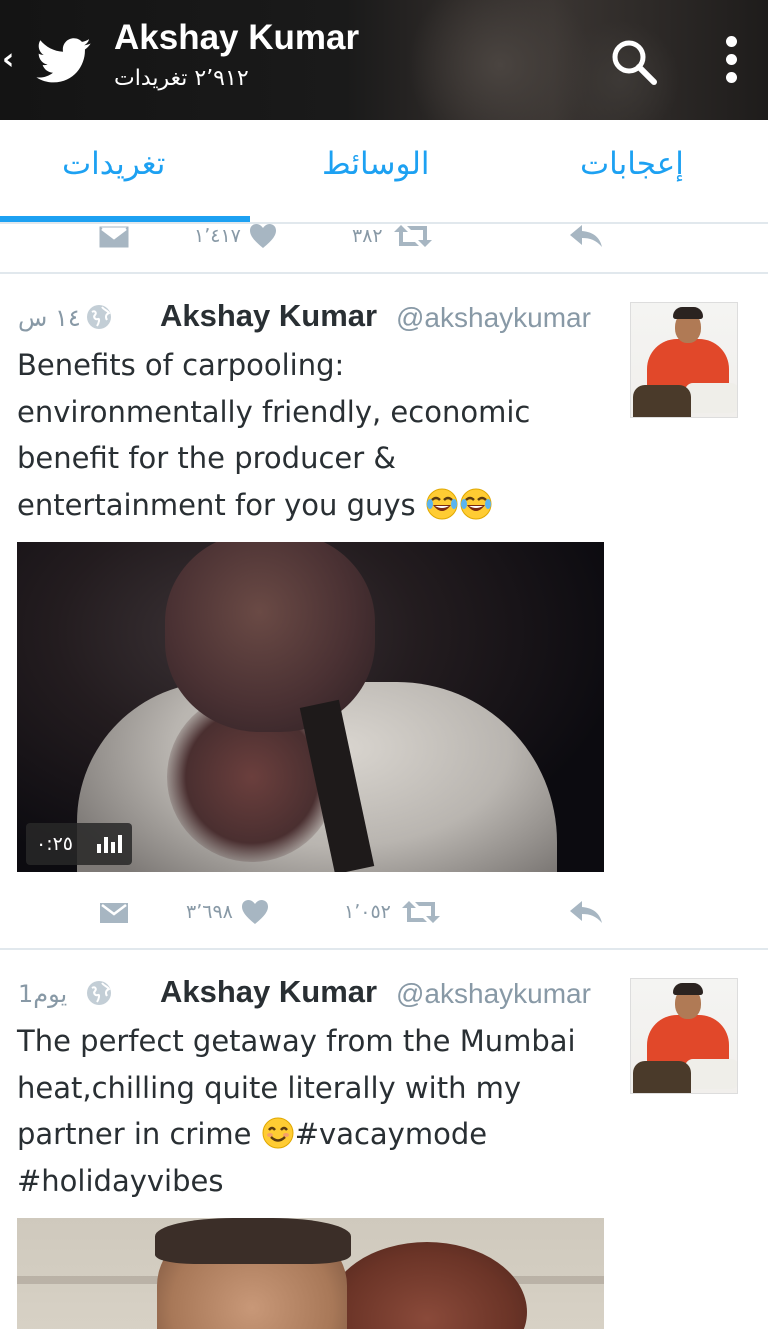 This screenshot has width=768, height=1329. Describe the element at coordinates (181, 78) in the screenshot. I see `tweet-count: ٢٬٩١٢ تغريدات` at that location.